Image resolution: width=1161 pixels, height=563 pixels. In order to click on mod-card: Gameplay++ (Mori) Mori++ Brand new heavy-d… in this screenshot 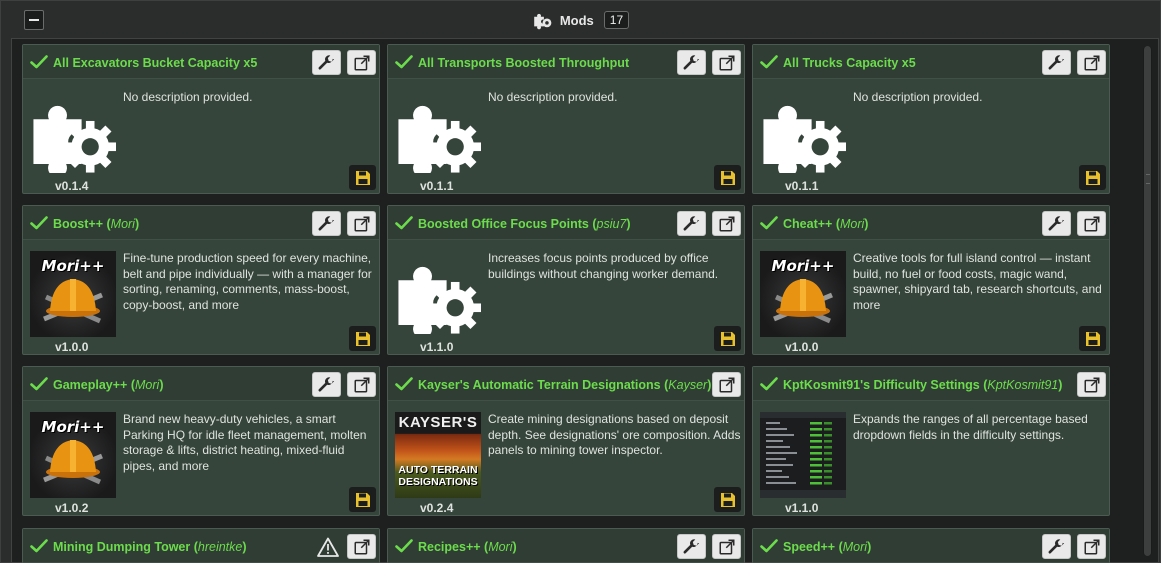, I will do `click(201, 441)`.